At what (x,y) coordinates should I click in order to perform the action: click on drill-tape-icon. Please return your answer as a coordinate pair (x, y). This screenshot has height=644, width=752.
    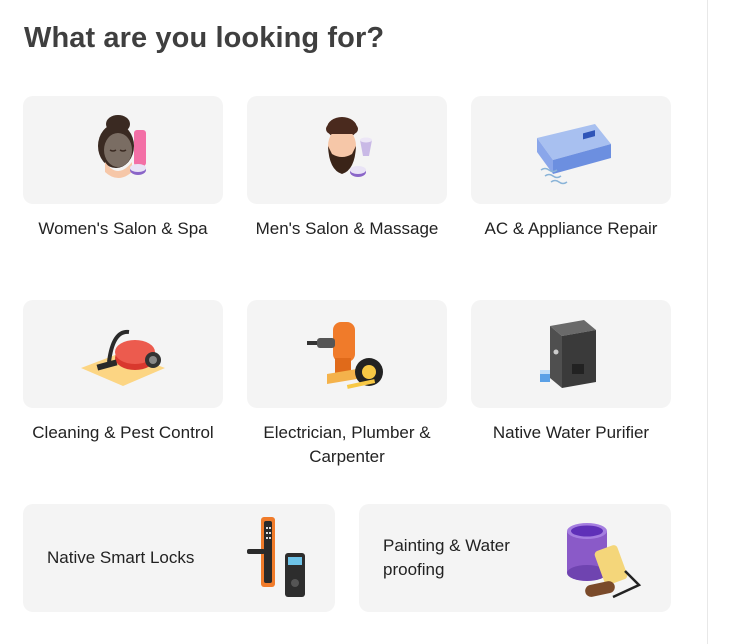
    Looking at the image, I should click on (345, 355).